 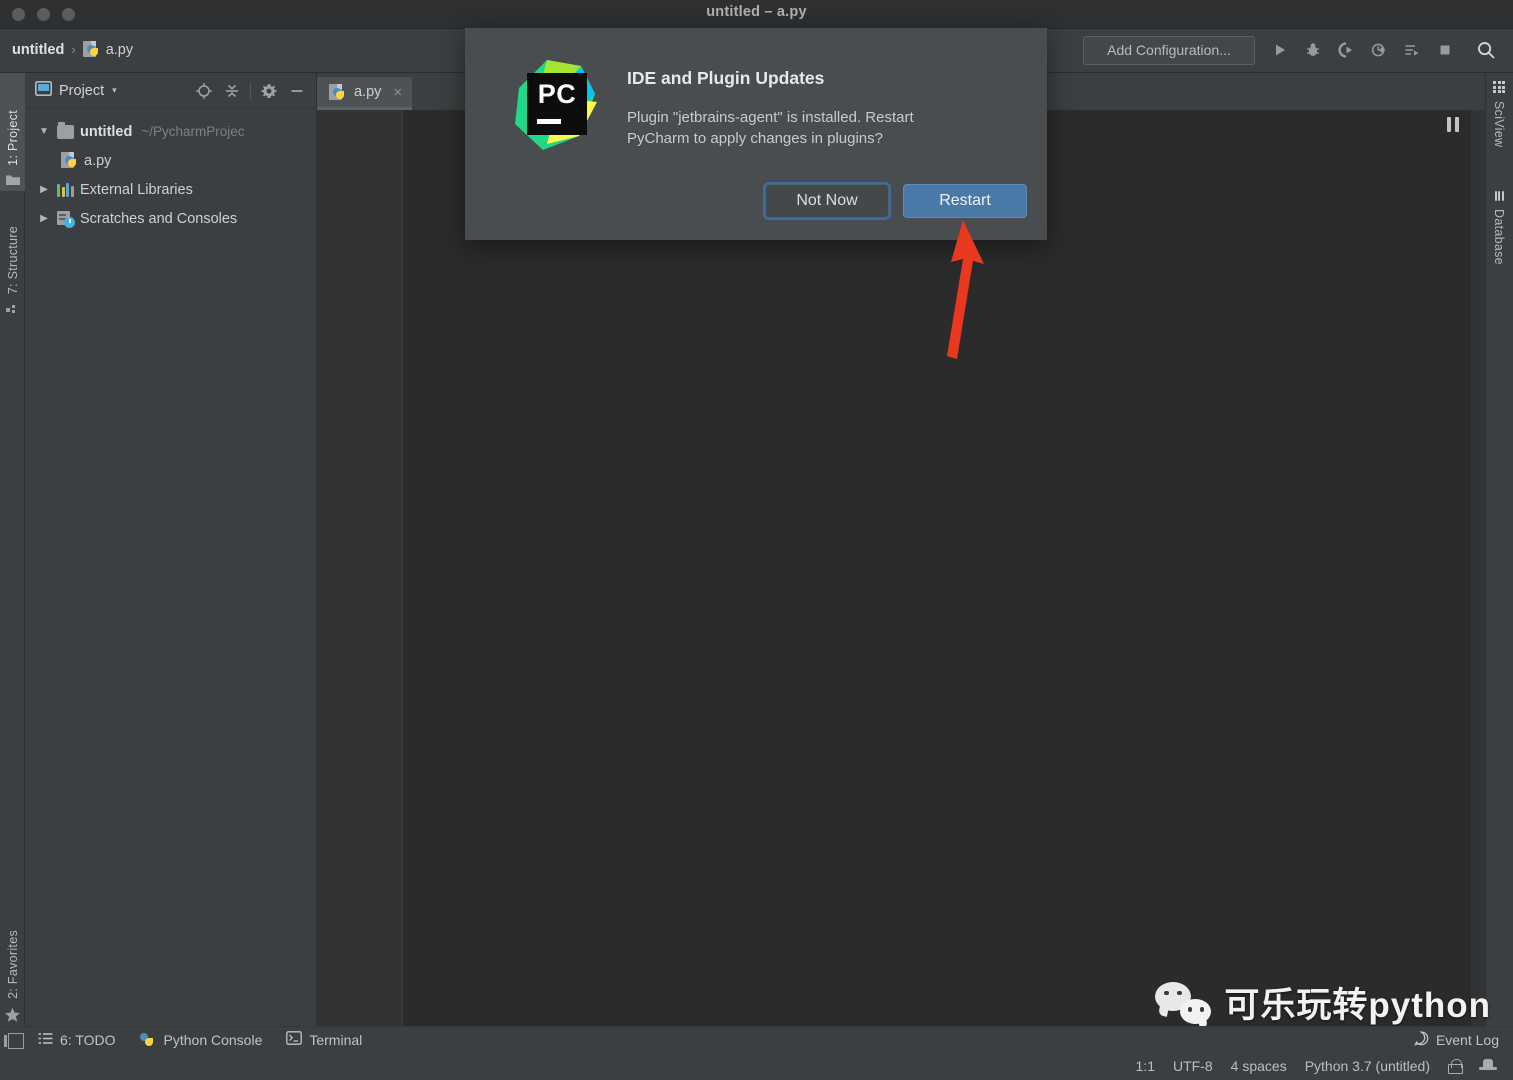 What do you see at coordinates (12, 309) in the screenshot?
I see `structure-icon` at bounding box center [12, 309].